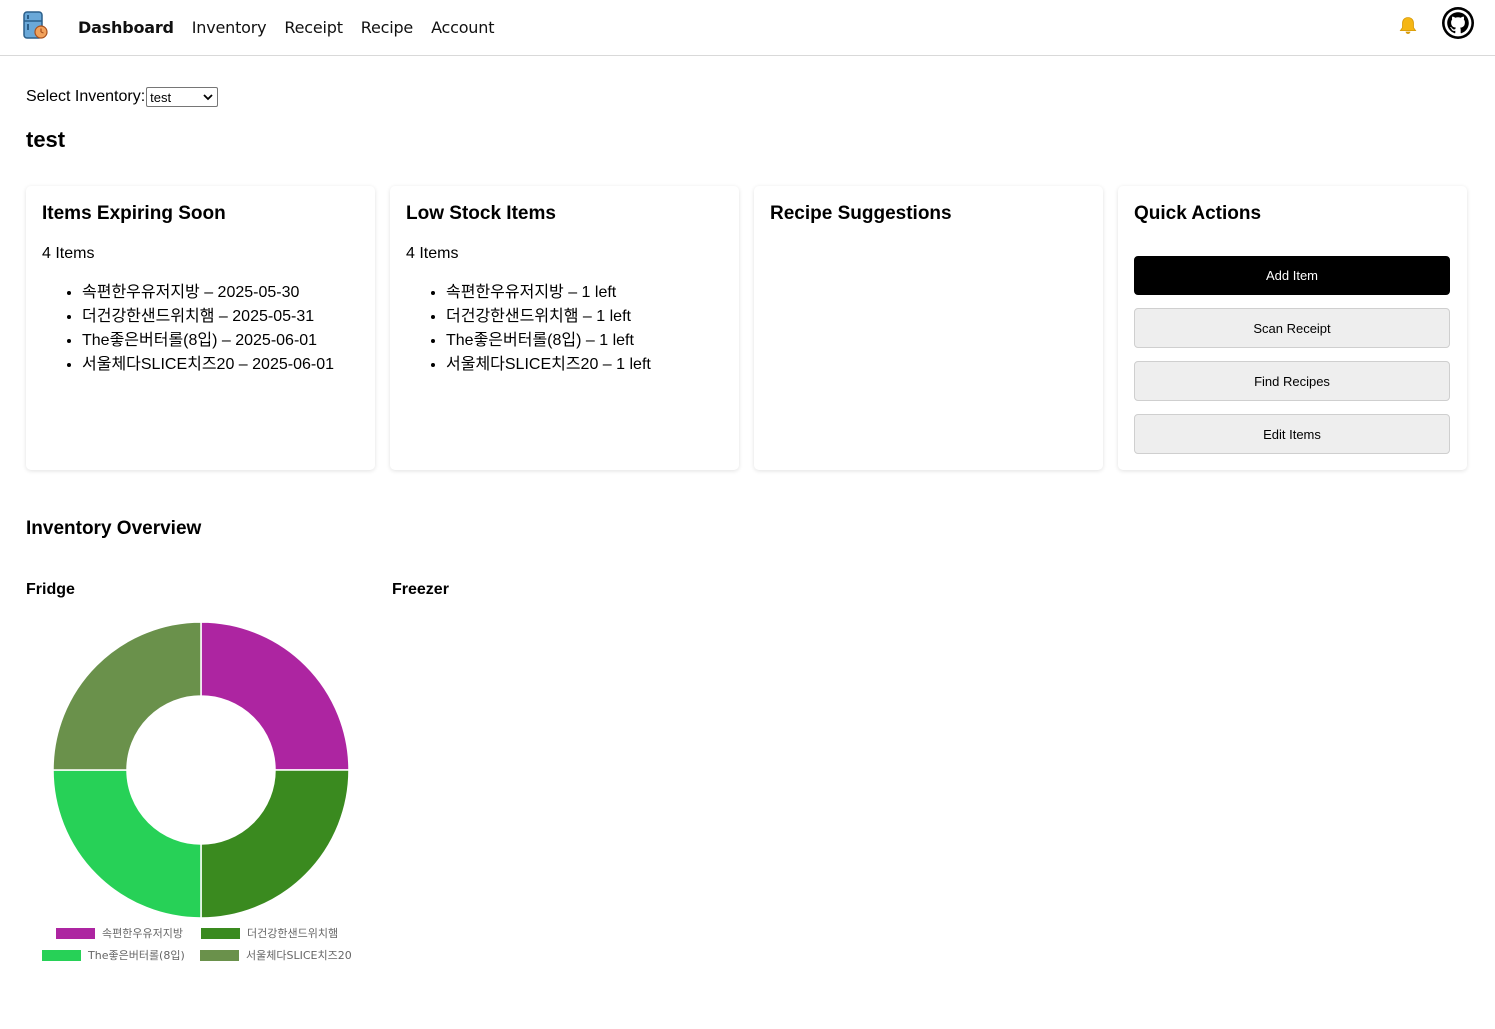  Describe the element at coordinates (182, 97) in the screenshot. I see `inventory-select: test` at that location.